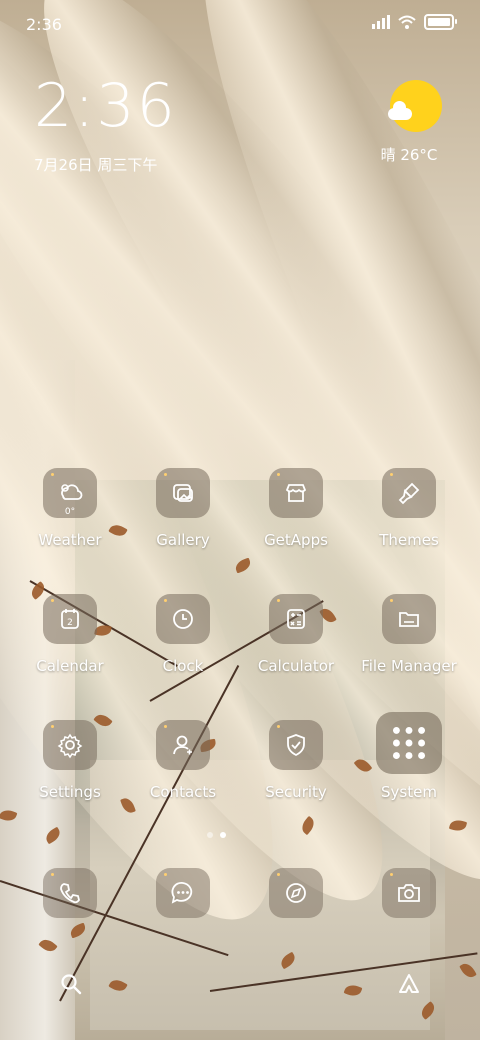 The height and width of the screenshot is (1040, 480). Describe the element at coordinates (381, 22) in the screenshot. I see `signal-icon` at that location.